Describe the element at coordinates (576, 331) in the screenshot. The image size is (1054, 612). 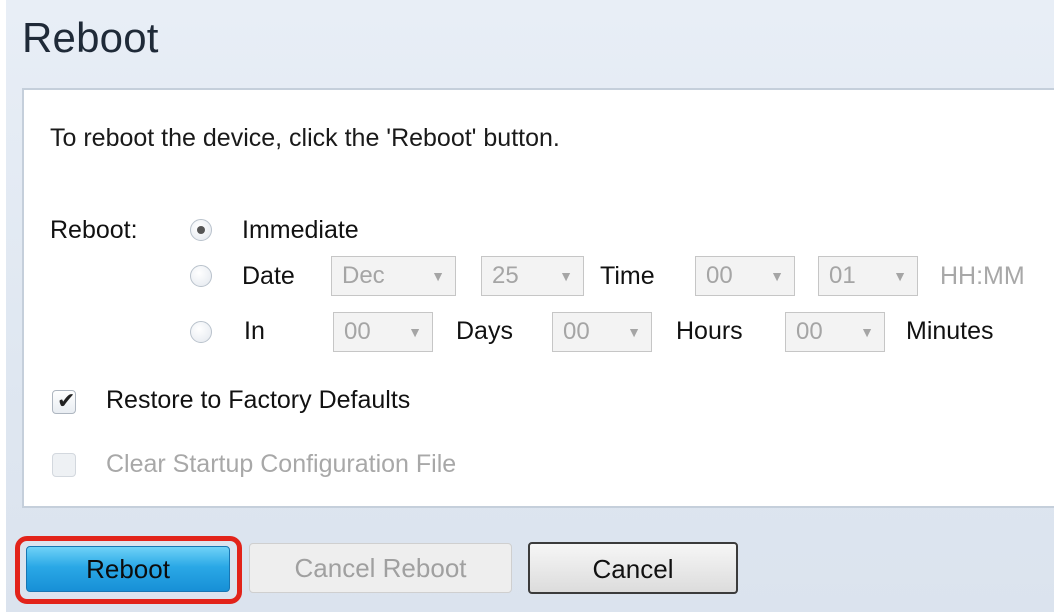
I see `hours-value: 00` at that location.